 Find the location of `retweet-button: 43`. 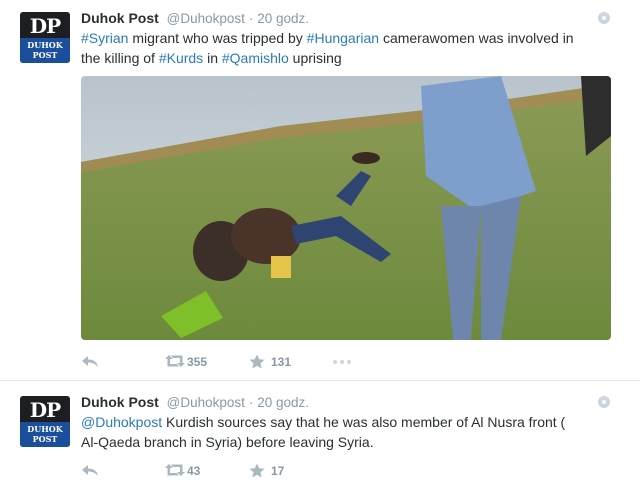

retweet-button: 43 is located at coordinates (190, 471).